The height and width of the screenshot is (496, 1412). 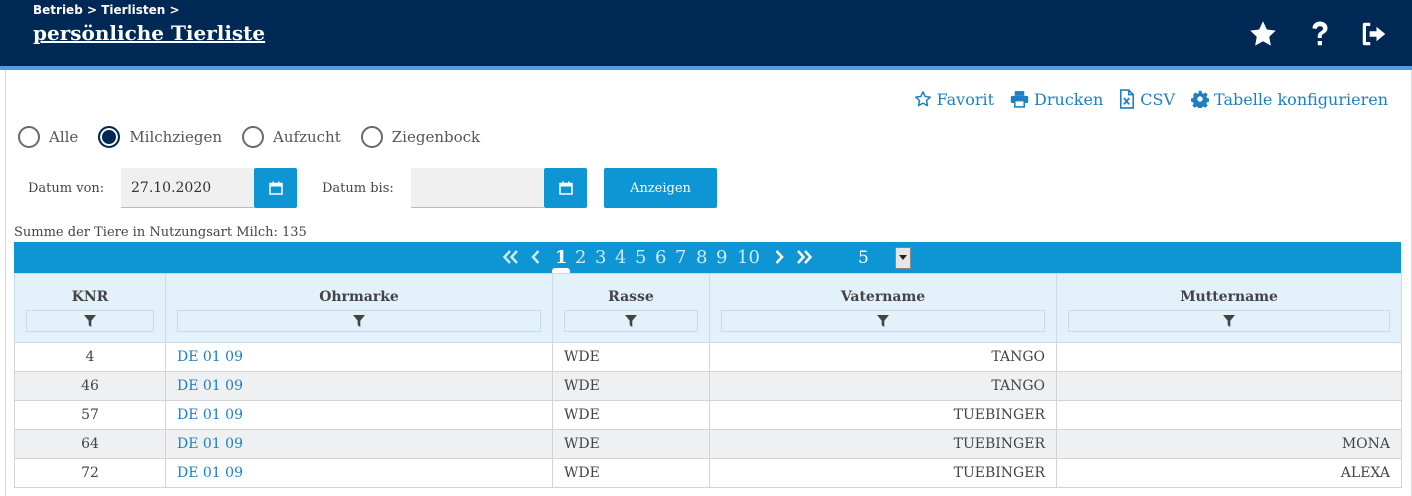 I want to click on previous-page-icon, so click(x=536, y=257).